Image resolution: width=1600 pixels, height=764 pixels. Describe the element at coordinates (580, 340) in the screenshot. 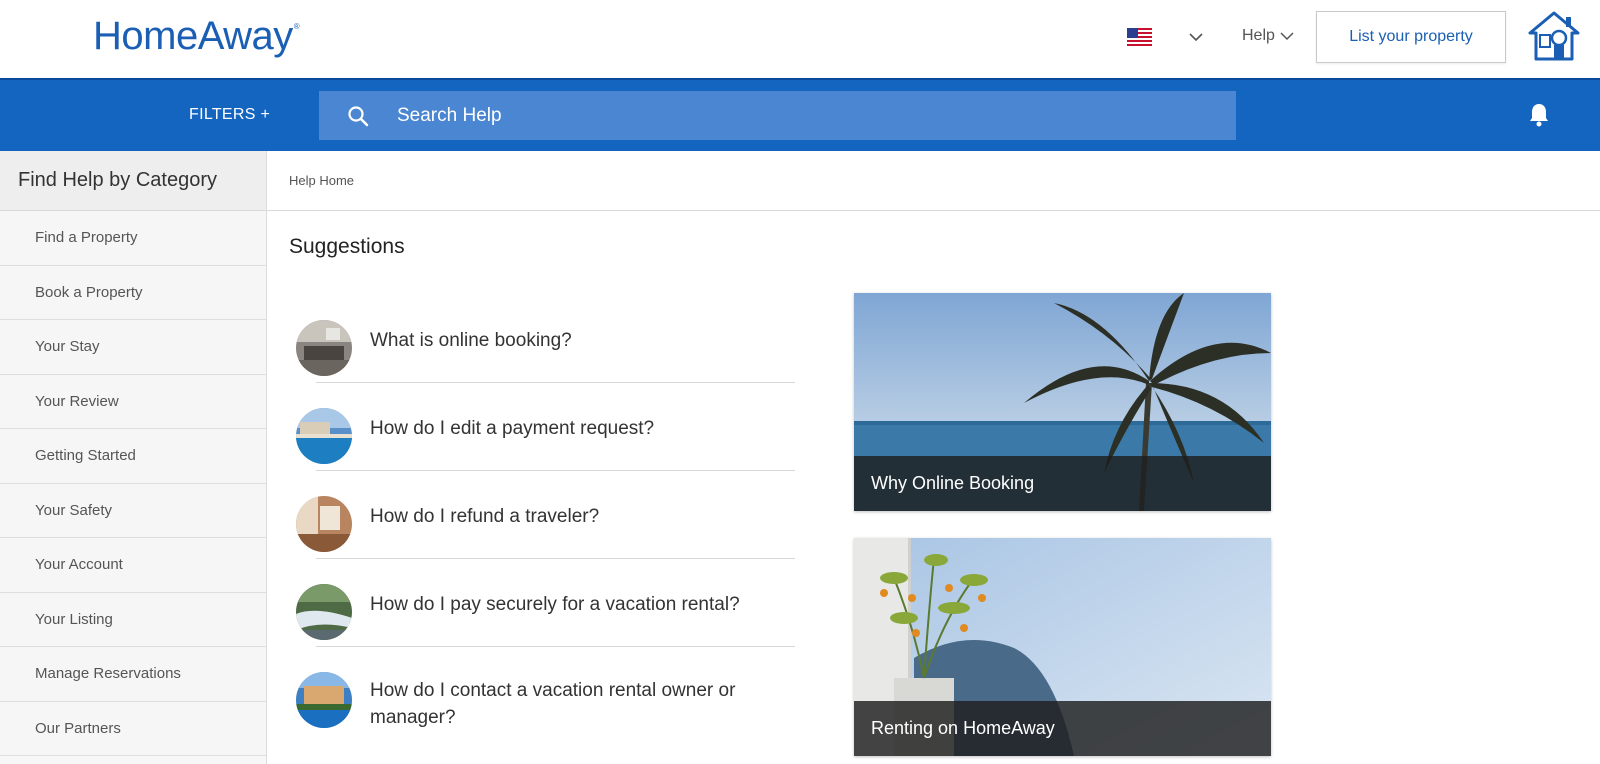

I see `suggestion-question: What is online booking?` at that location.